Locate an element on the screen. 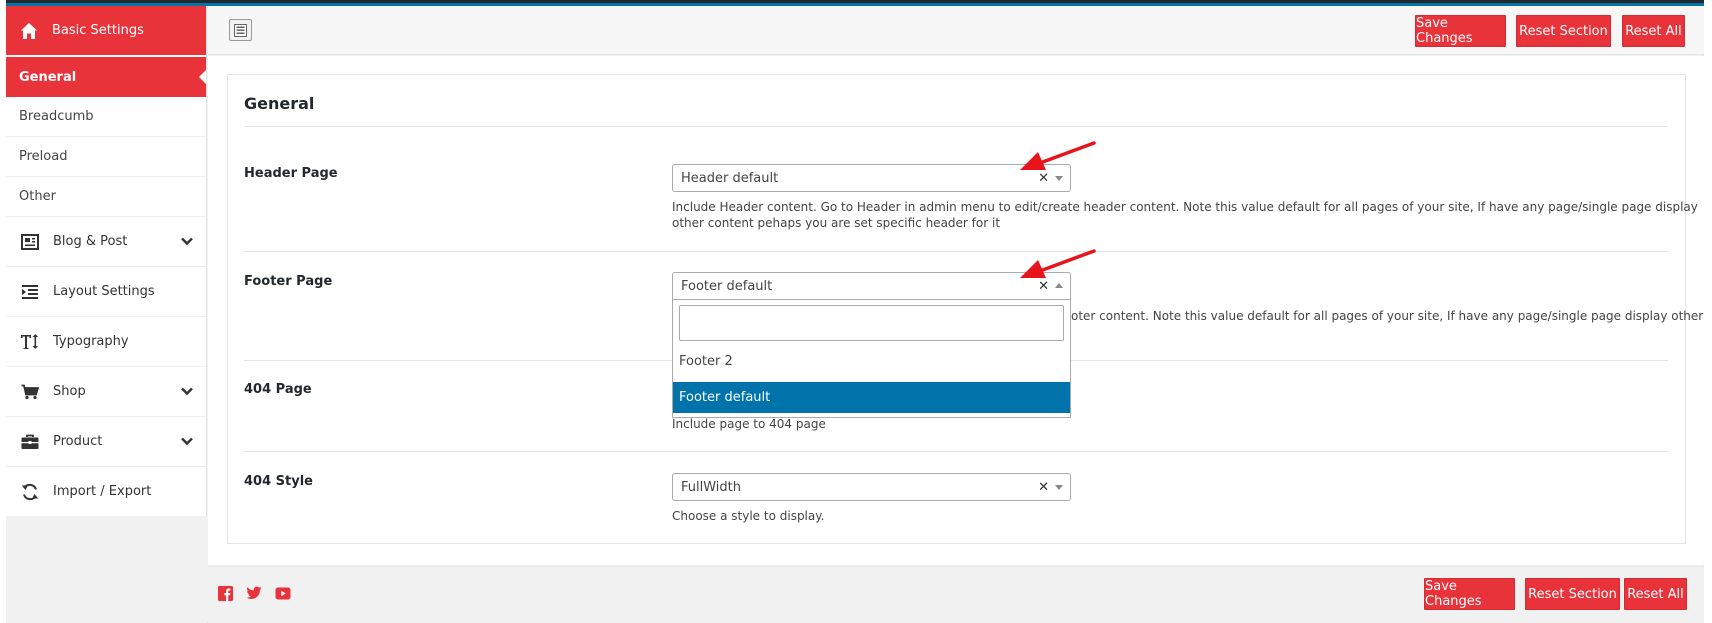 This screenshot has width=1712, height=623. sidebar-item-label: Import / Export is located at coordinates (102, 491).